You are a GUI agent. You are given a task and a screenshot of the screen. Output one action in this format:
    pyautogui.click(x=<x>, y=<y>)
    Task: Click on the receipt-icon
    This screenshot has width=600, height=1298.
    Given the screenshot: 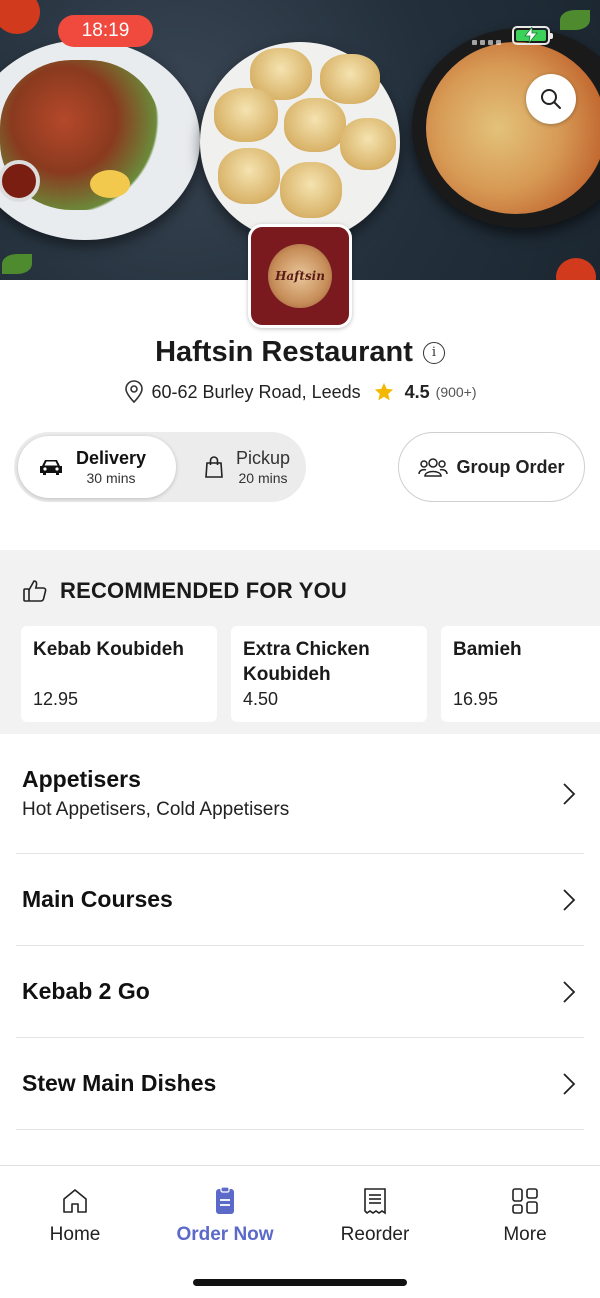 What is the action you would take?
    pyautogui.click(x=375, y=1201)
    